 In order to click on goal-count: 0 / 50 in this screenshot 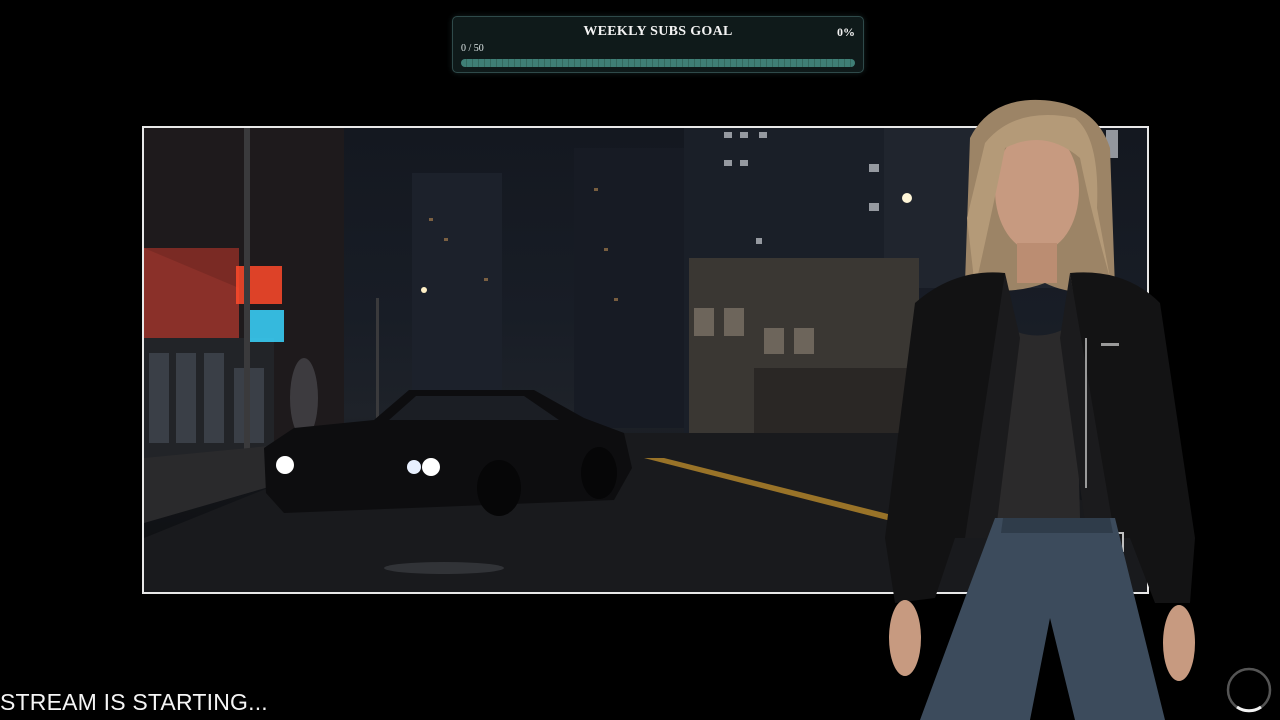, I will do `click(472, 48)`.